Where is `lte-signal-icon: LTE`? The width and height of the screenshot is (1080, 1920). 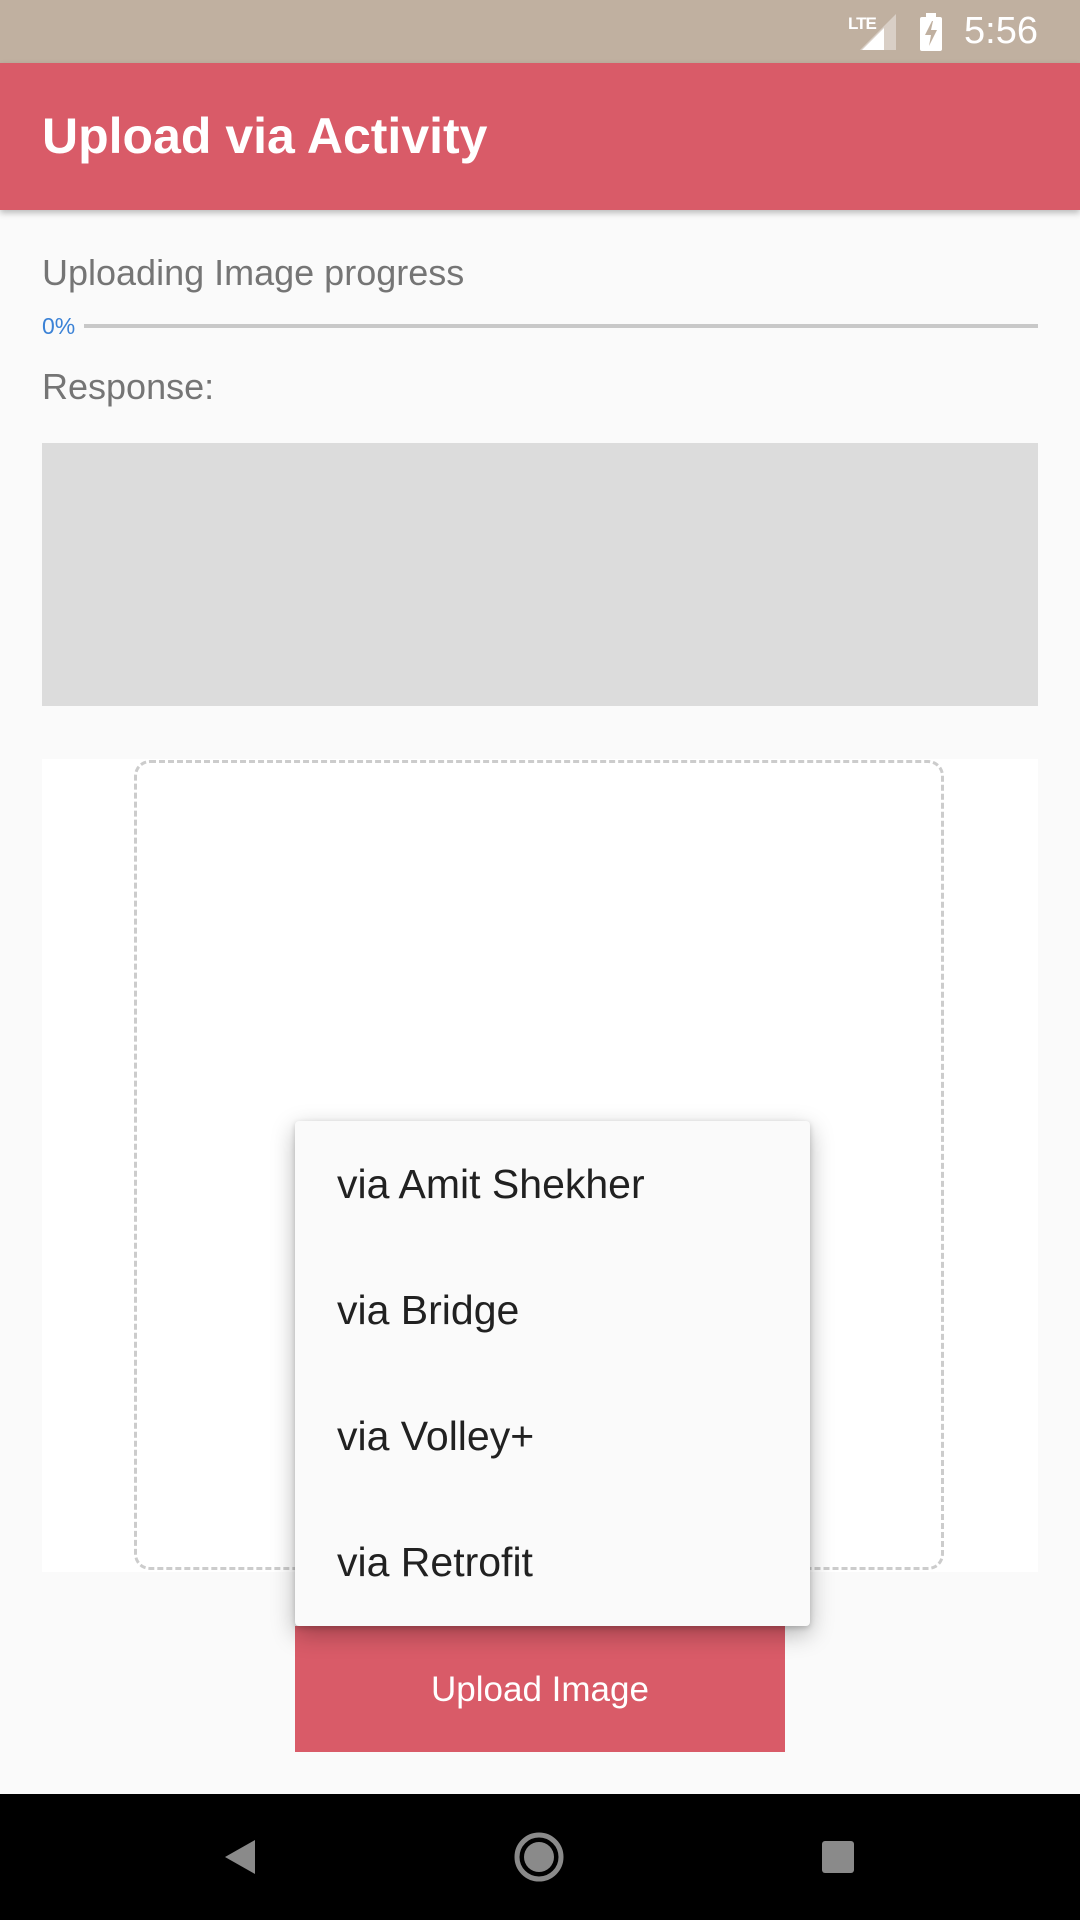
lte-signal-icon: LTE is located at coordinates (873, 32).